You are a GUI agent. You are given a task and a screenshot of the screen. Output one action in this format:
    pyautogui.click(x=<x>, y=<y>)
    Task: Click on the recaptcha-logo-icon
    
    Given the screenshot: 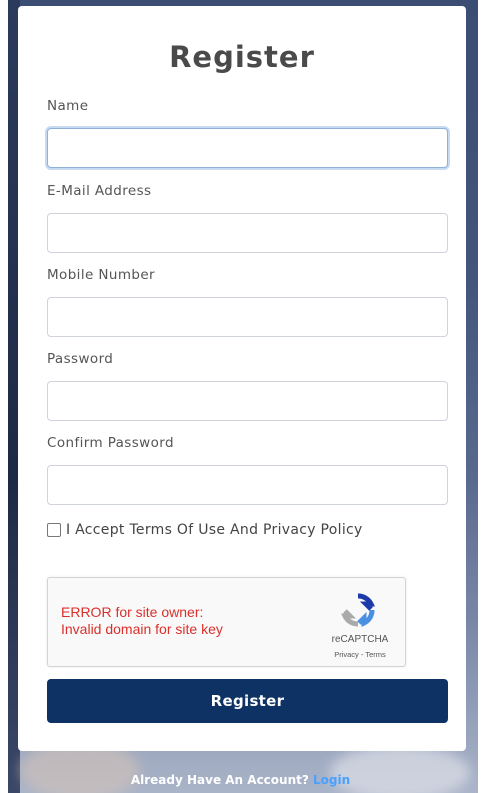 What is the action you would take?
    pyautogui.click(x=358, y=610)
    